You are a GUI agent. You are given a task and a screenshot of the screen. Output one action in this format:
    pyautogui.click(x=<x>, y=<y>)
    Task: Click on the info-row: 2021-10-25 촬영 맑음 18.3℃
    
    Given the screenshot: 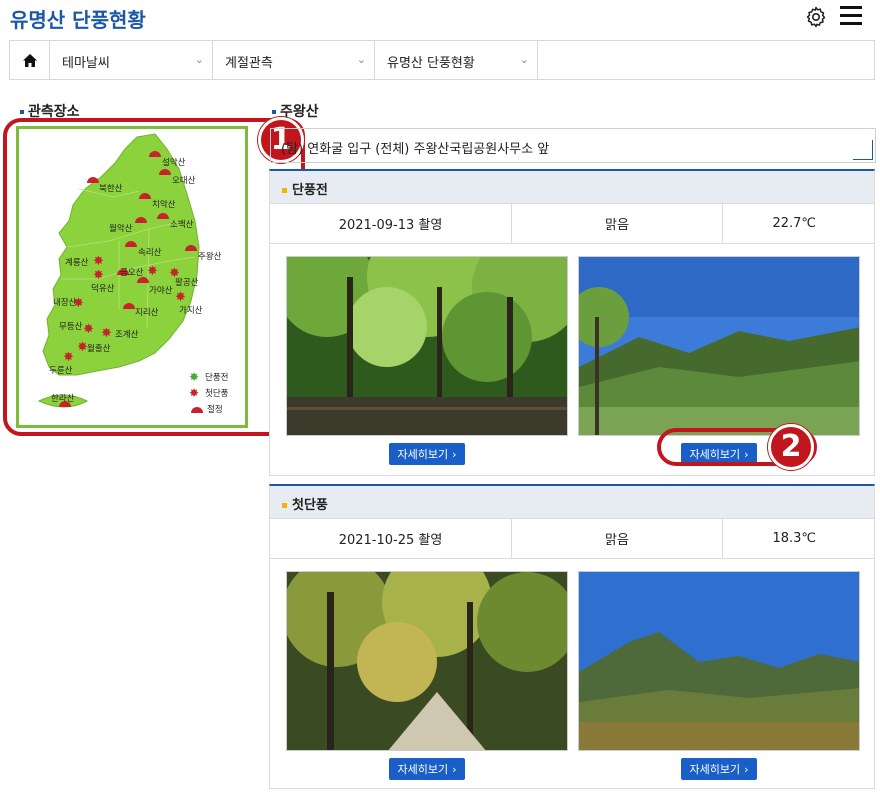 What is the action you would take?
    pyautogui.click(x=572, y=539)
    